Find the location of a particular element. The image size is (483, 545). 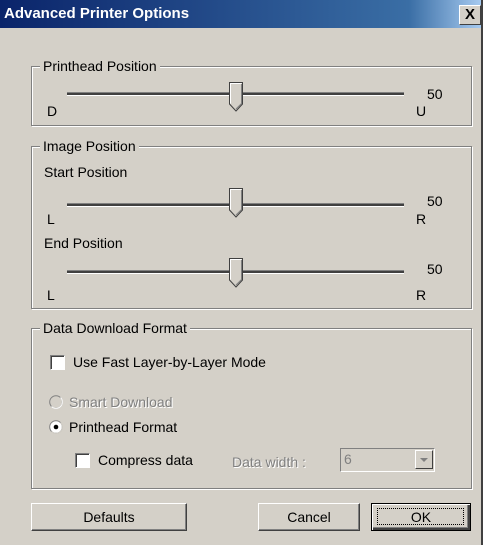

printhead-max-label: U is located at coordinates (421, 111).